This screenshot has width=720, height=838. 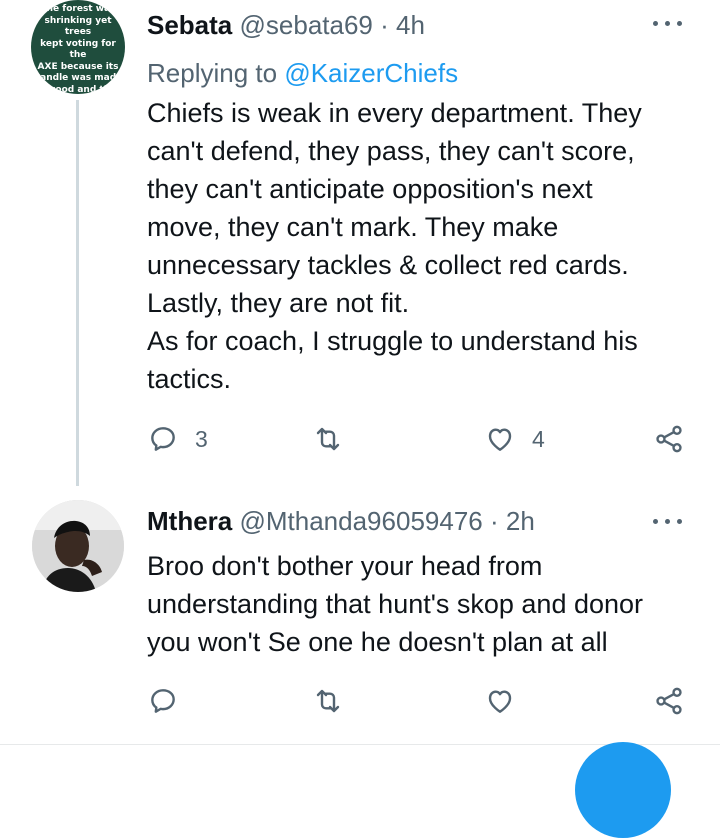 What do you see at coordinates (212, 73) in the screenshot?
I see `replying-label: Replying to` at bounding box center [212, 73].